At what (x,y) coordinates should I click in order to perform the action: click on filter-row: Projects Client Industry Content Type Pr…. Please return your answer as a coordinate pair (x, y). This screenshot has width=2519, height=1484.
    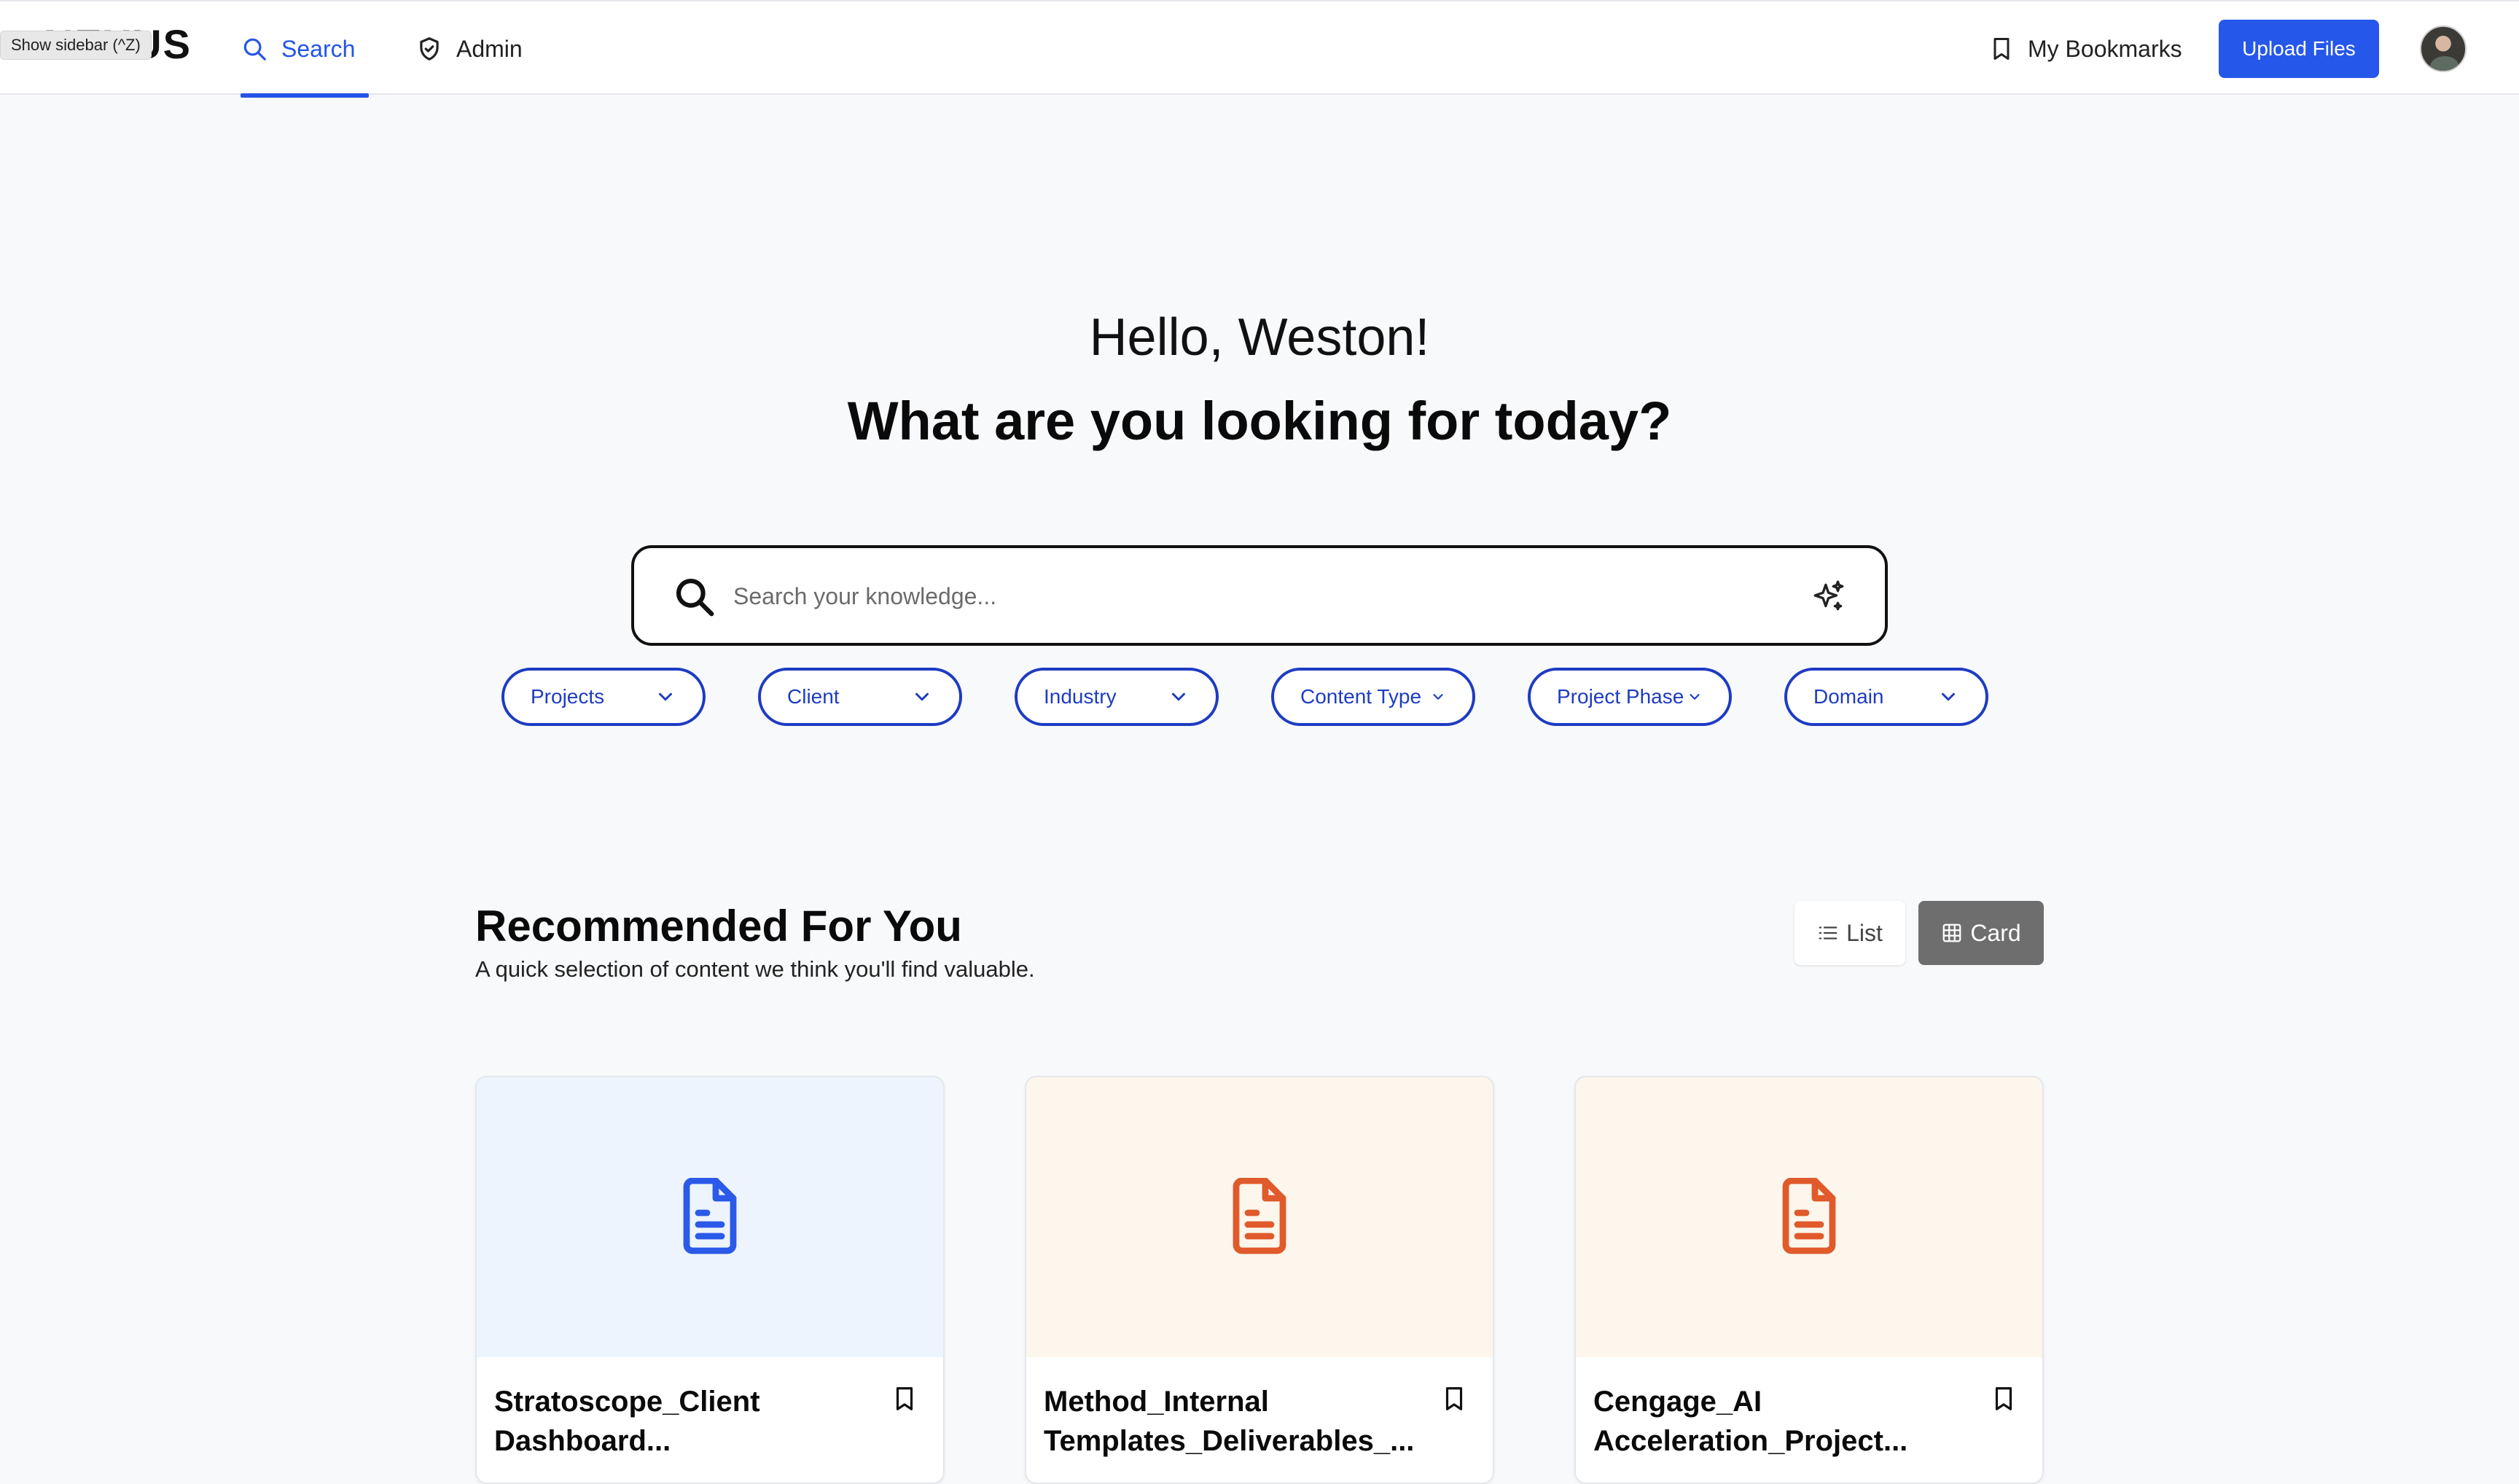
    Looking at the image, I should click on (1259, 697).